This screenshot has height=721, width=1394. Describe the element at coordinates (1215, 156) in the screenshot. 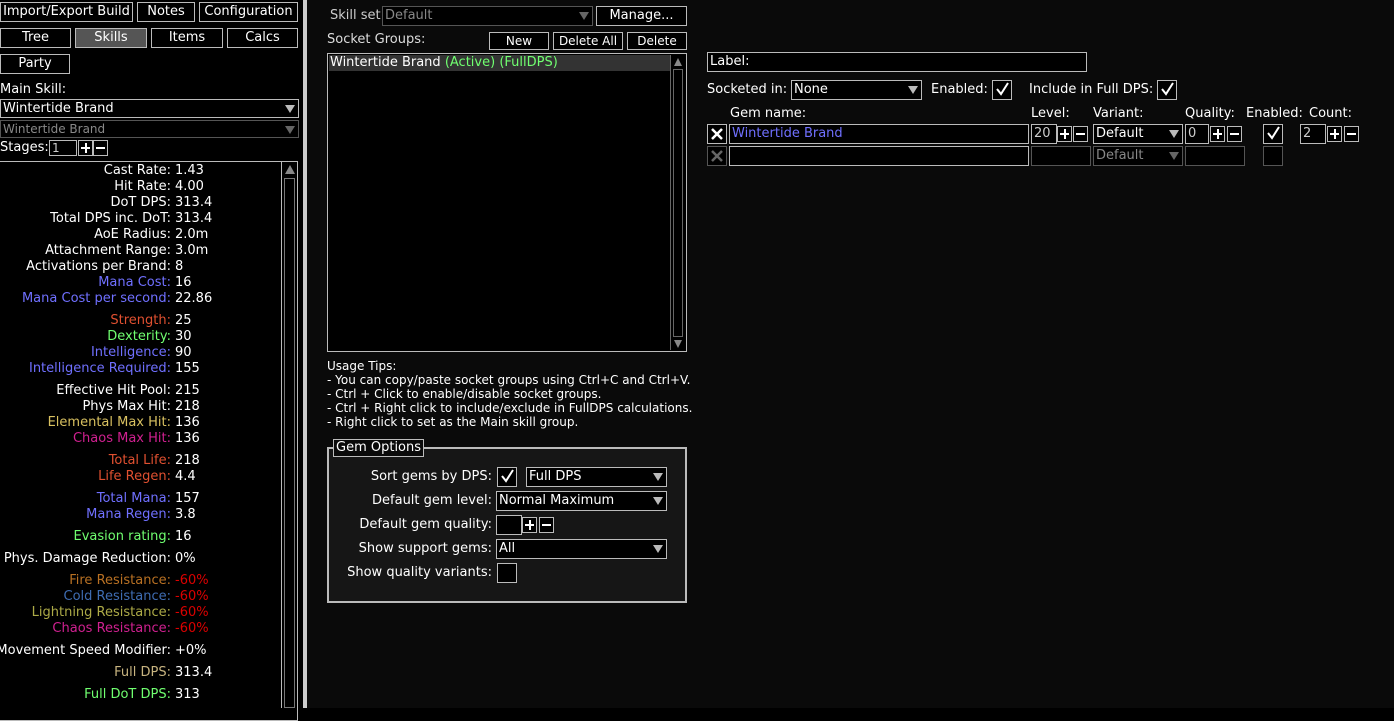

I see `new-gem-quality-input` at that location.